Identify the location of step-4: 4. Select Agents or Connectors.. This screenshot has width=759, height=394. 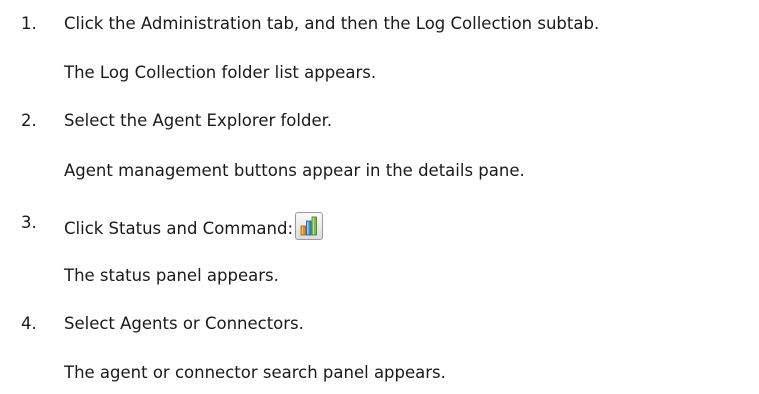
(162, 324).